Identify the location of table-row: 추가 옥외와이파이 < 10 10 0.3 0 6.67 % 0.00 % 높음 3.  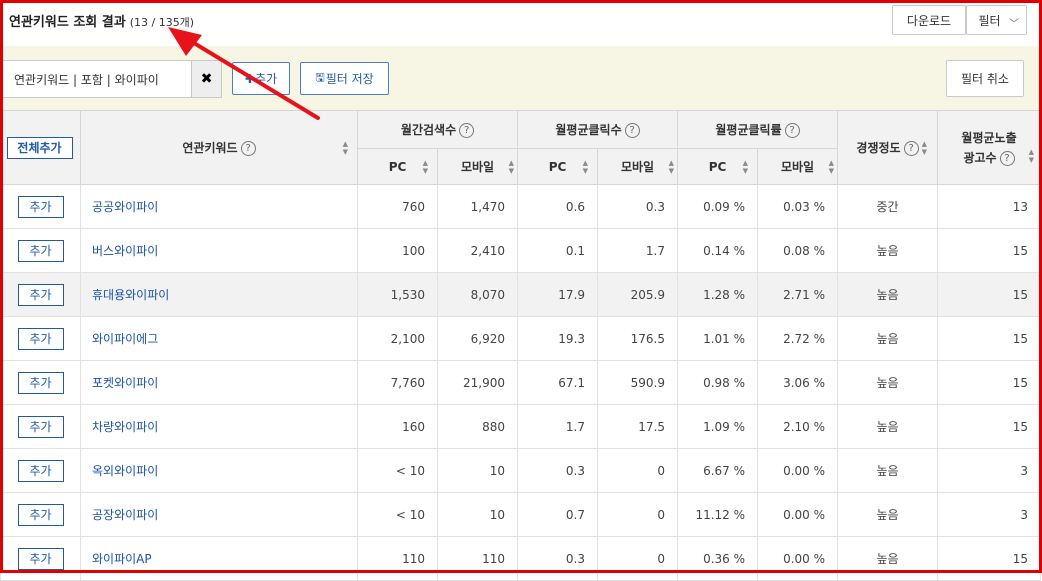
(521, 470).